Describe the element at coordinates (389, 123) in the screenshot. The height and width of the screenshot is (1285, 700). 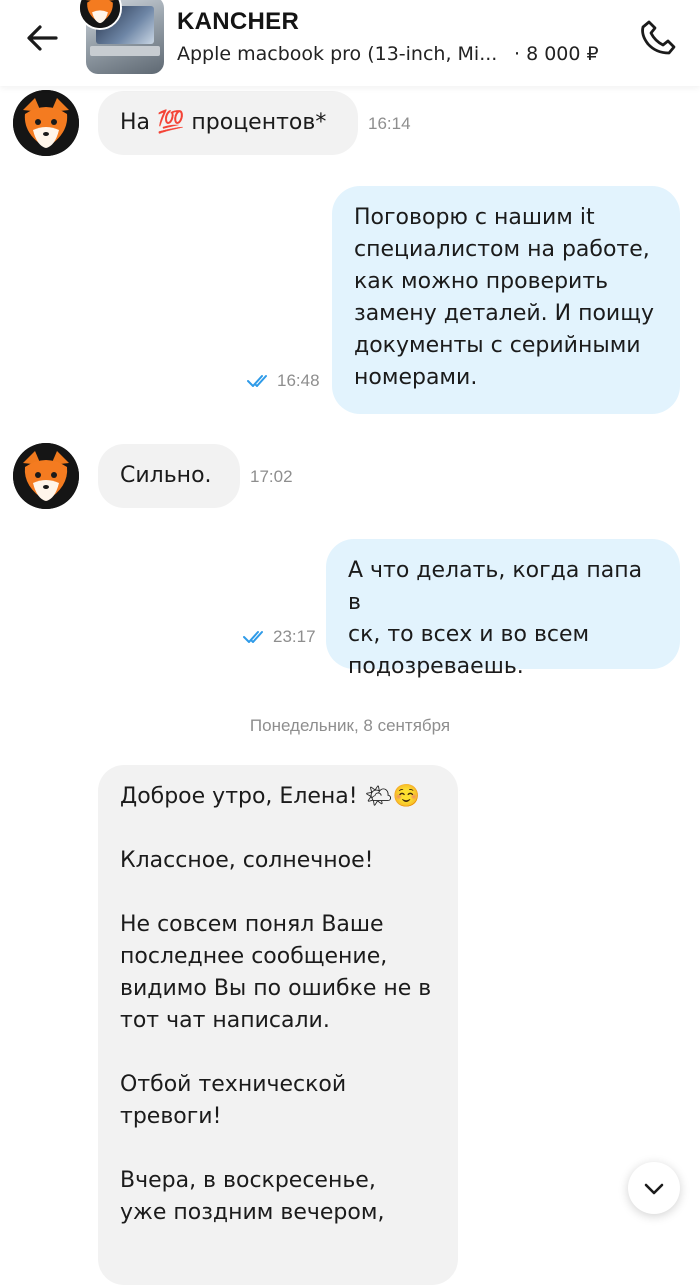
I see `message-time: 16:14` at that location.